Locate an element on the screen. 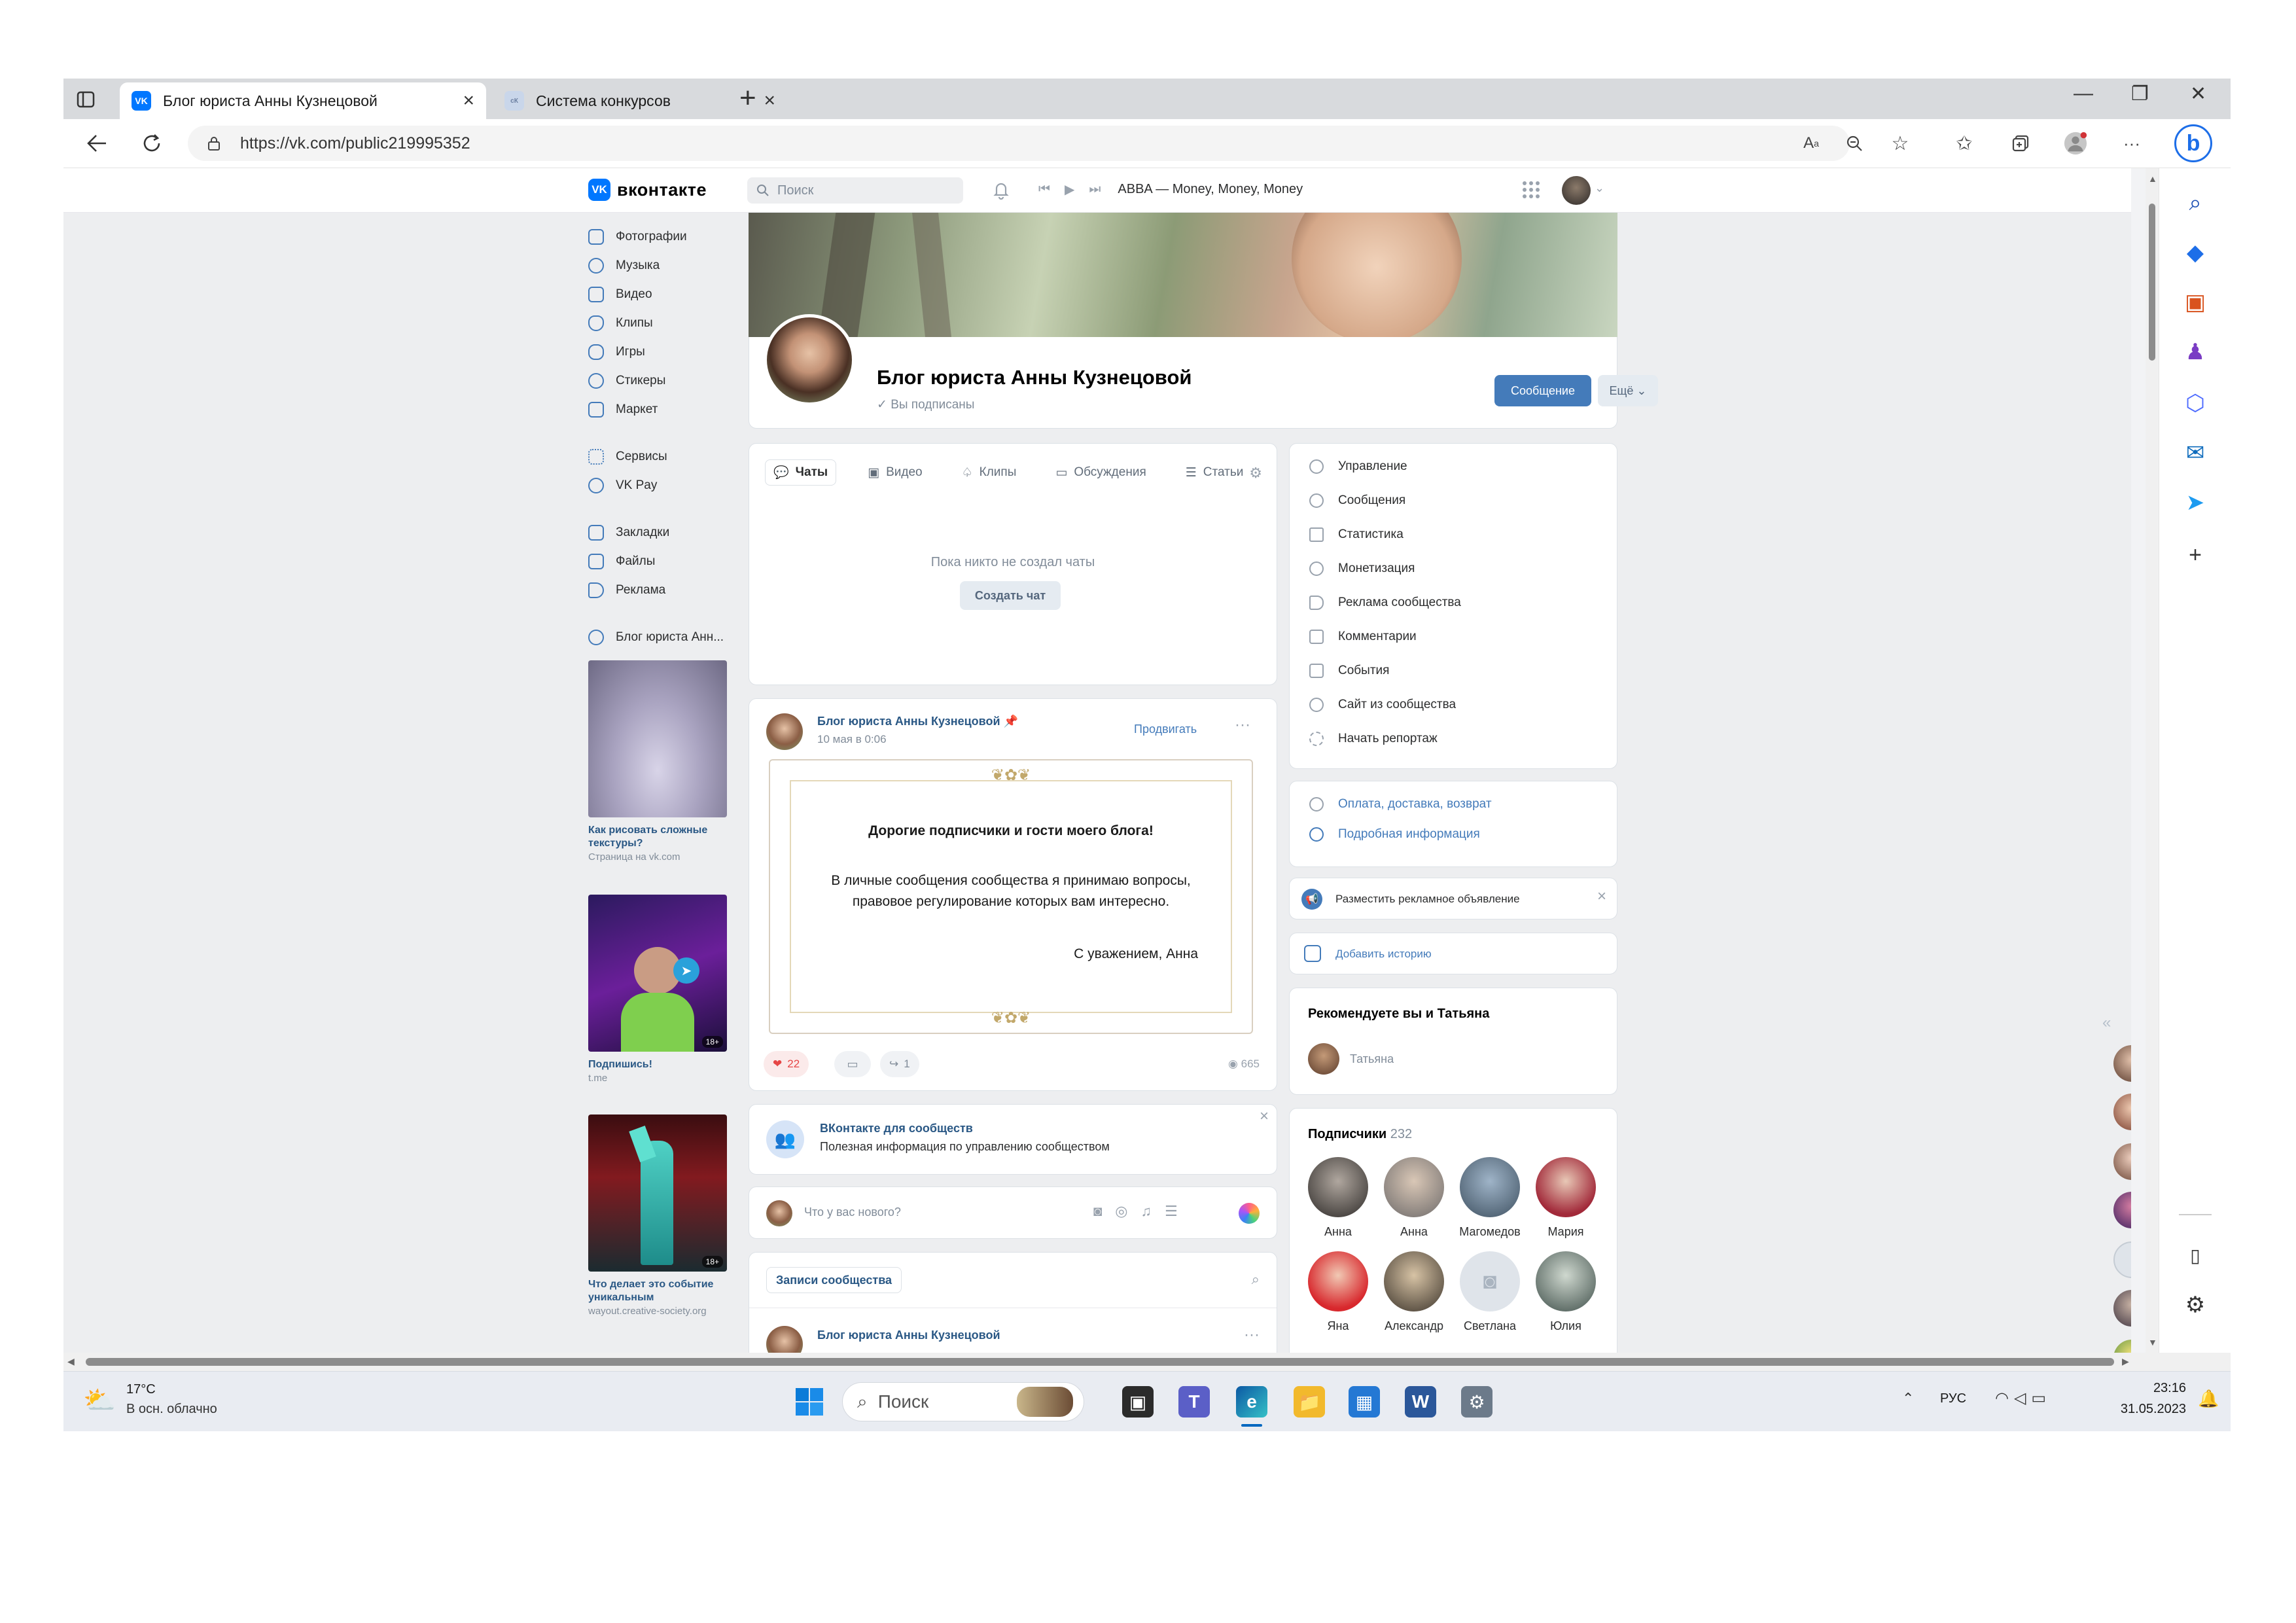 The width and height of the screenshot is (2296, 1623). games-icon: ♟ is located at coordinates (2195, 352).